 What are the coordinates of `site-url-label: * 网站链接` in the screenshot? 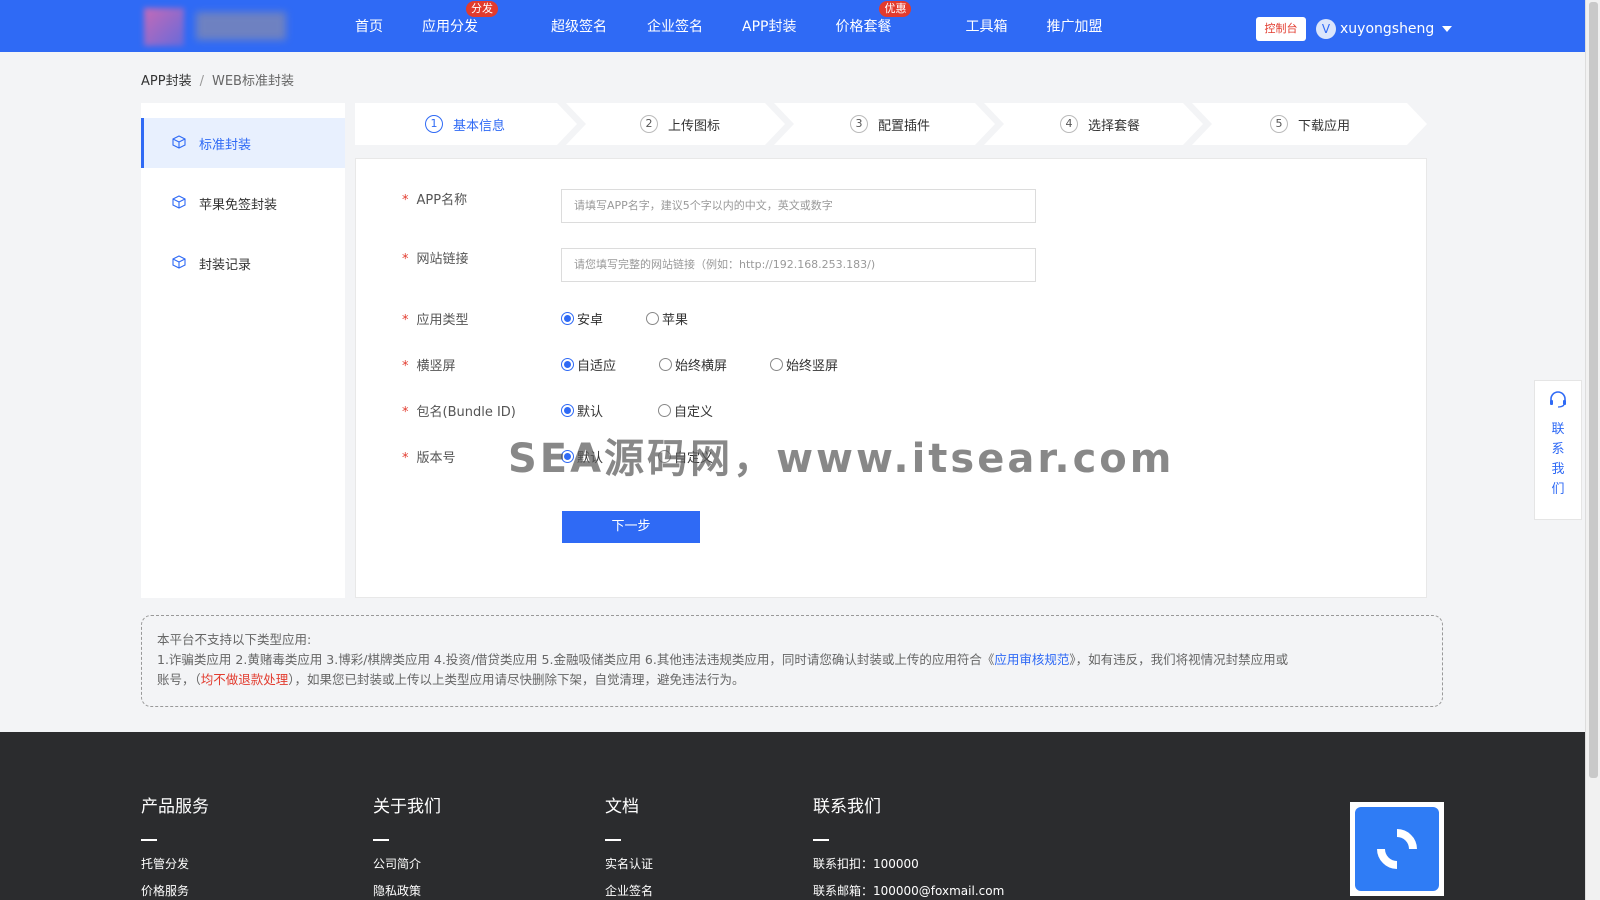 It's located at (435, 257).